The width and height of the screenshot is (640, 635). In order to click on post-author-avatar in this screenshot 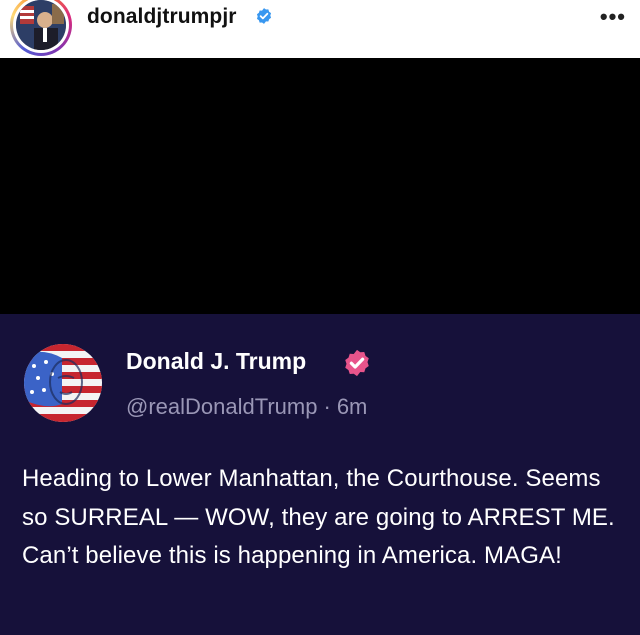, I will do `click(63, 383)`.